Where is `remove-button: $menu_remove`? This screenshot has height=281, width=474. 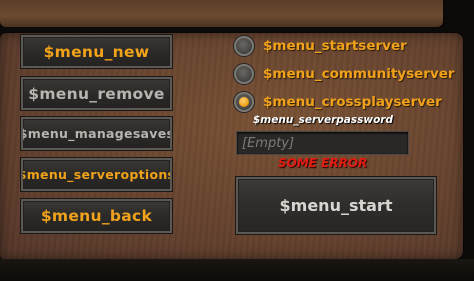
remove-button: $menu_remove is located at coordinates (96, 93).